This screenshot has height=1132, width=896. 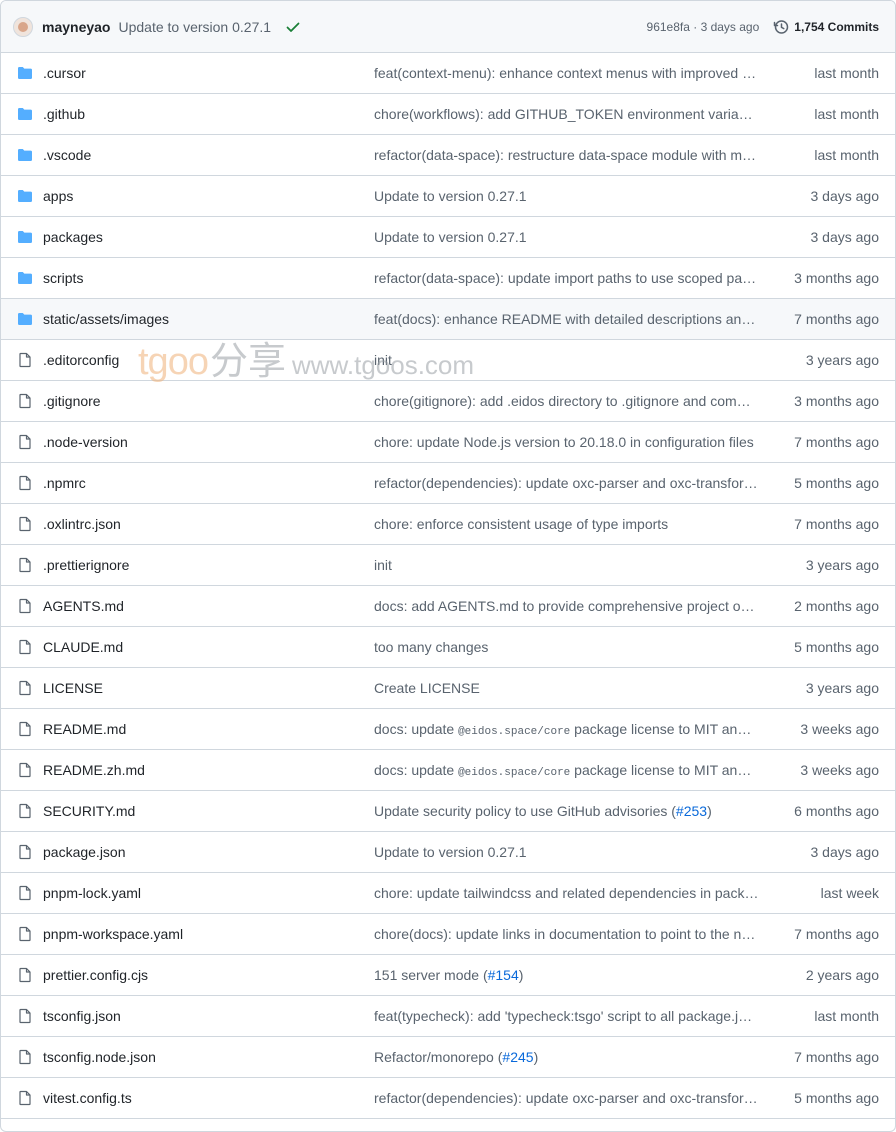 I want to click on file-name-link: README.md, so click(x=208, y=729).